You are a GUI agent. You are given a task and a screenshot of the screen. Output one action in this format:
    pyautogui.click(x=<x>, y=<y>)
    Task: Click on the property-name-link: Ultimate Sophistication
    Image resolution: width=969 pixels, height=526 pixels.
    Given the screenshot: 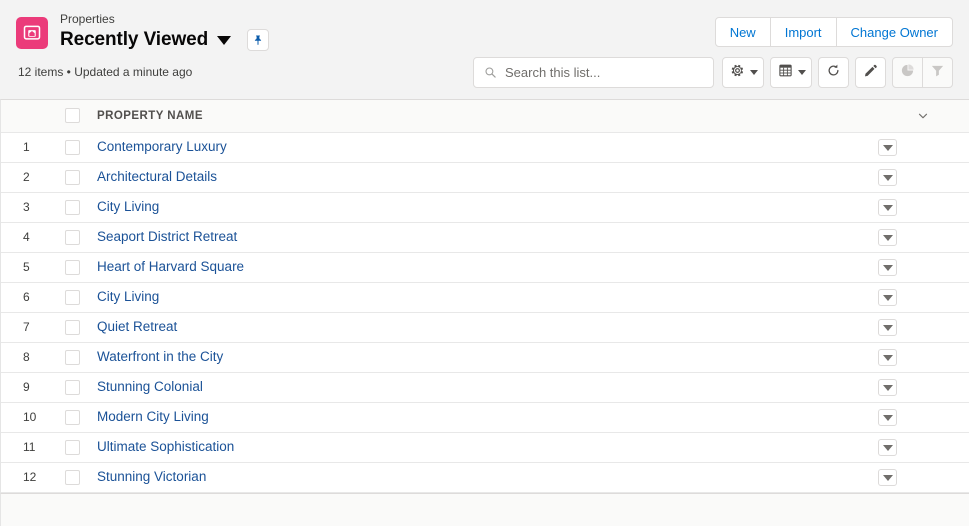 What is the action you would take?
    pyautogui.click(x=165, y=446)
    